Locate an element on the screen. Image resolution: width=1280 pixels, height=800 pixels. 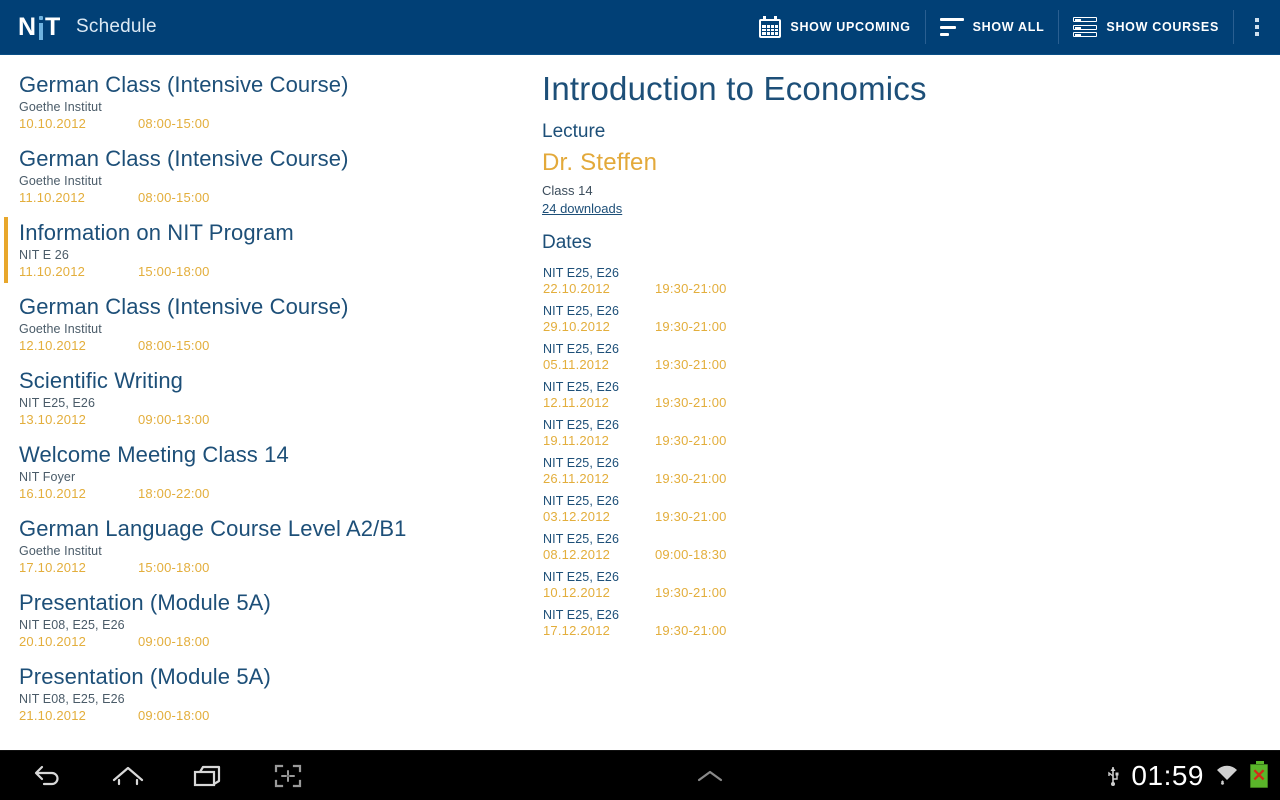
usb-icon is located at coordinates (1113, 776).